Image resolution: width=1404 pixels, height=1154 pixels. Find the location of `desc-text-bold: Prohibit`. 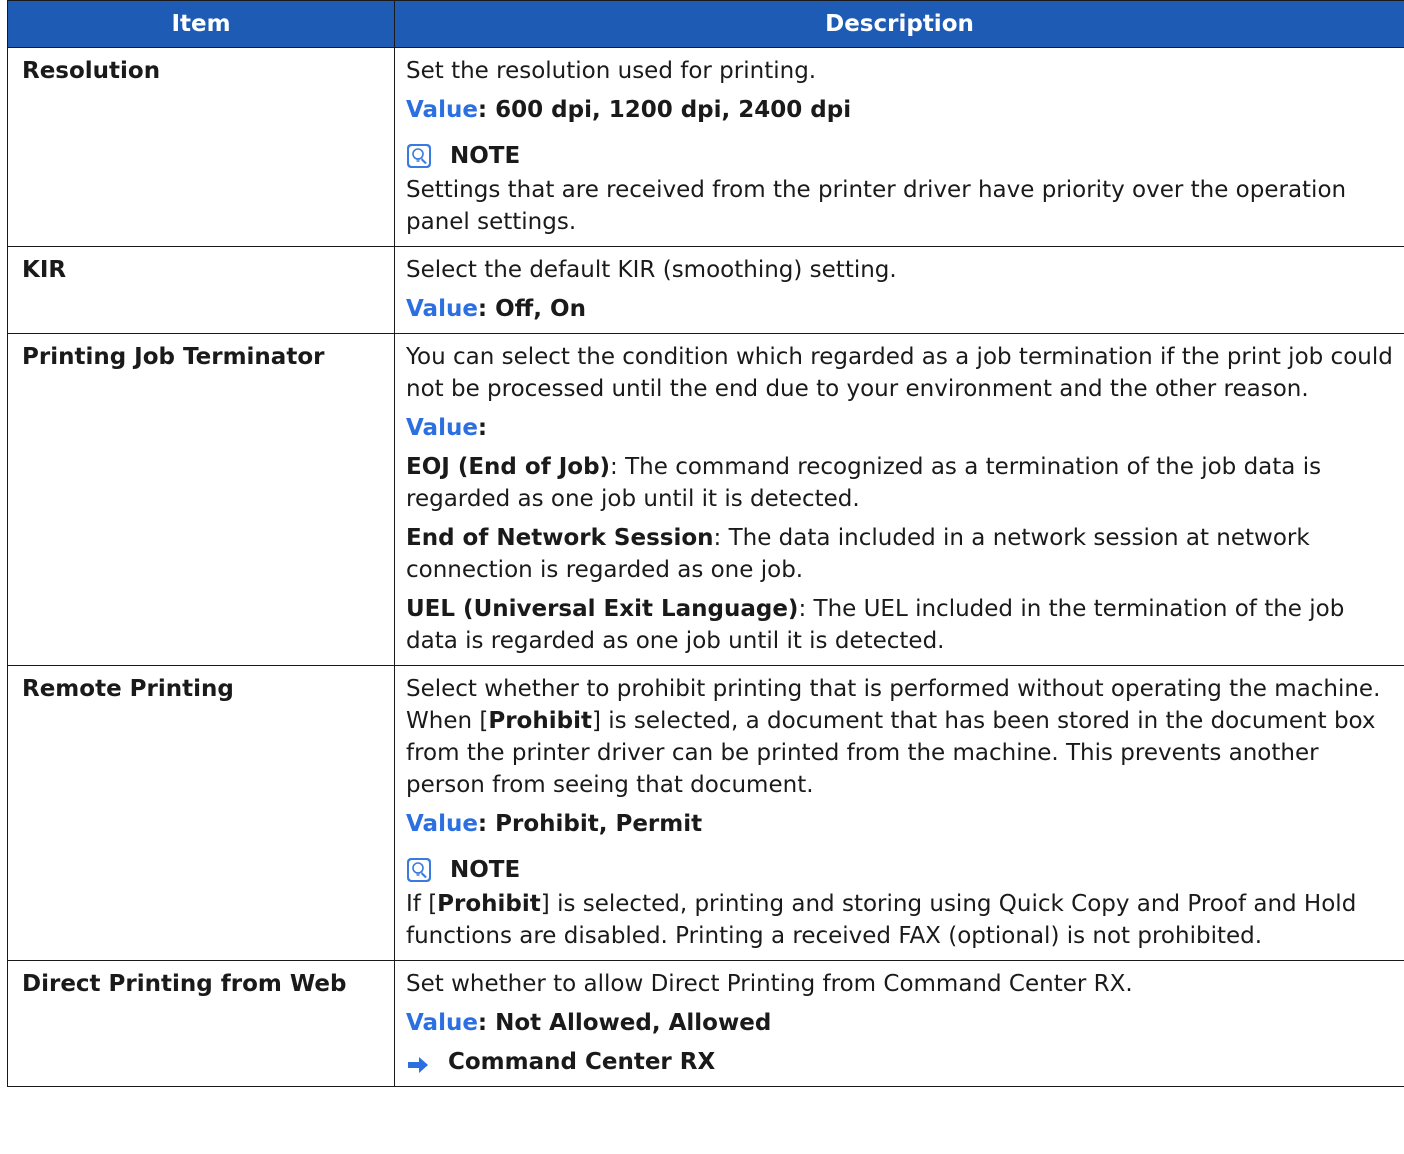

desc-text-bold: Prohibit is located at coordinates (540, 721).